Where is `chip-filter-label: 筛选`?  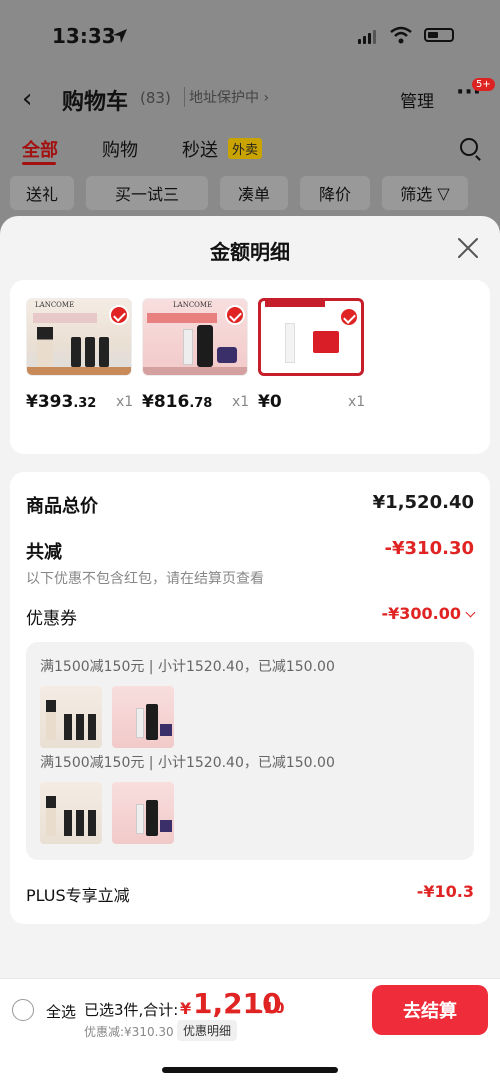
chip-filter-label: 筛选 is located at coordinates (416, 194).